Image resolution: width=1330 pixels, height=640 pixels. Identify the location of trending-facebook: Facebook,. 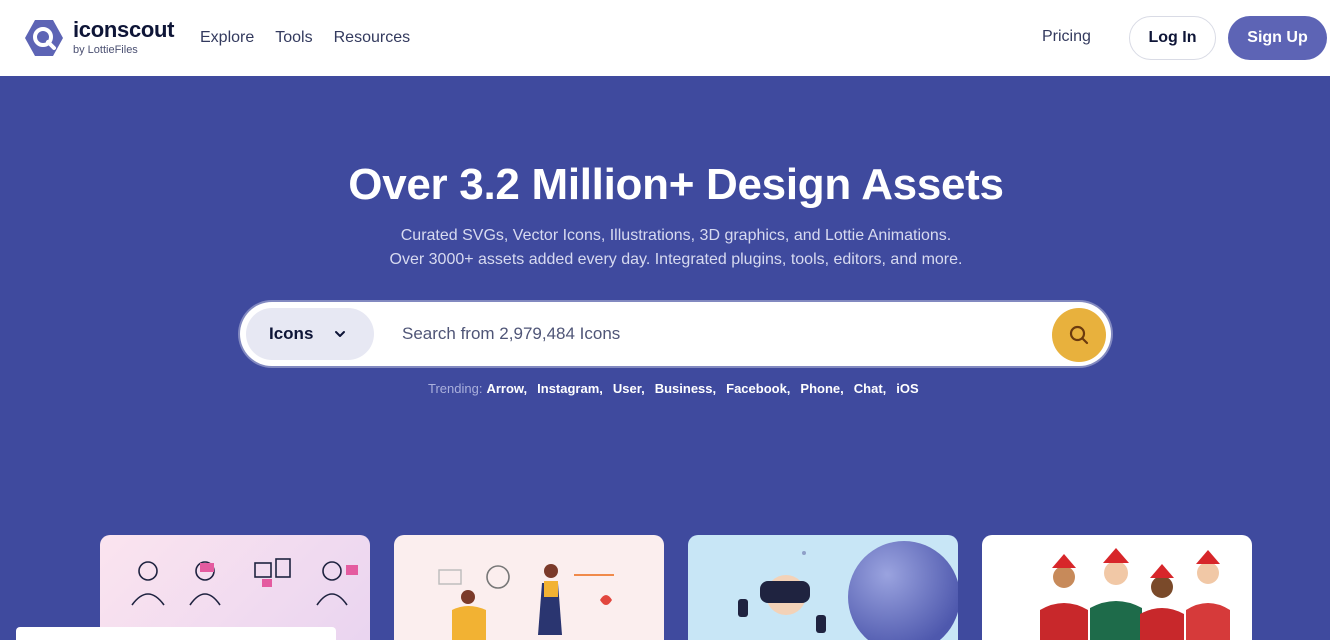
(758, 388).